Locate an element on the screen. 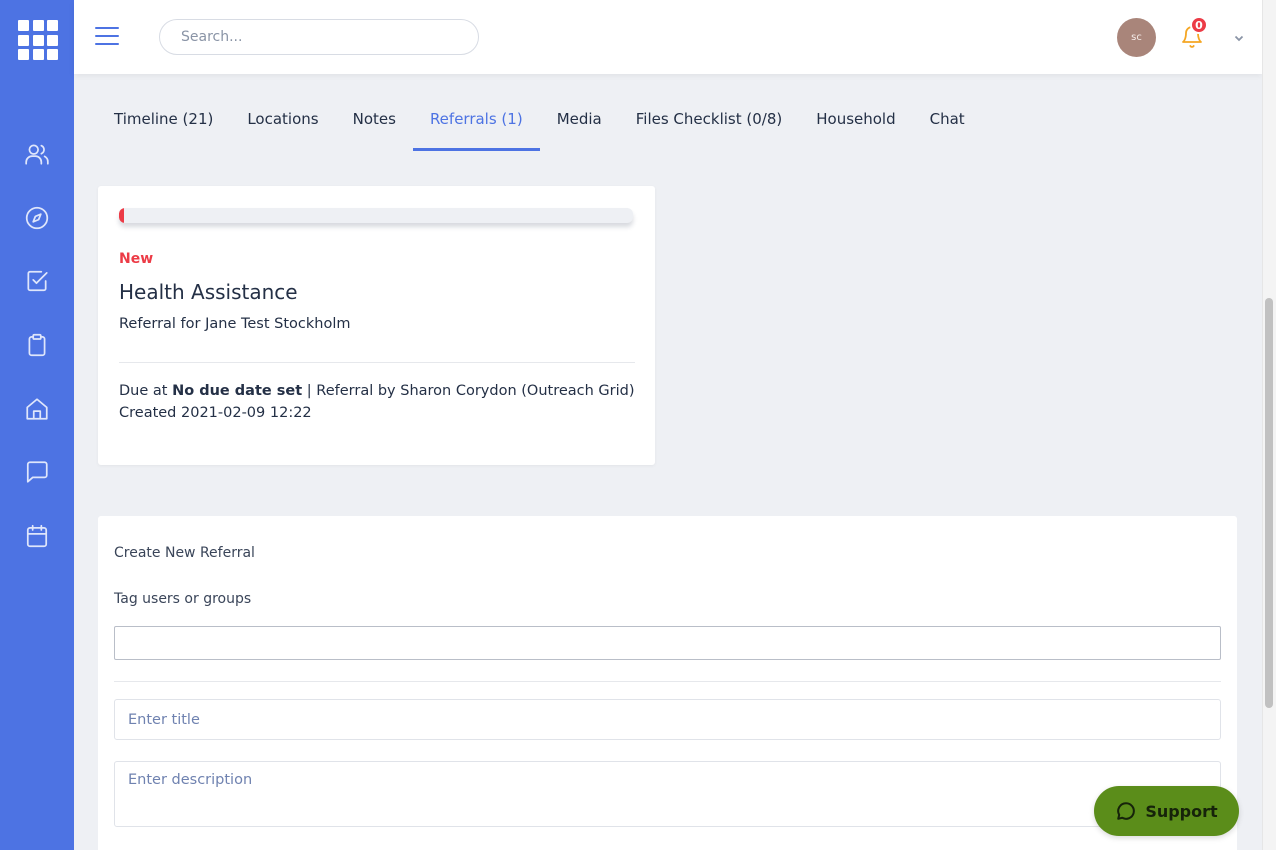 This screenshot has width=1276, height=850. search-input is located at coordinates (319, 37).